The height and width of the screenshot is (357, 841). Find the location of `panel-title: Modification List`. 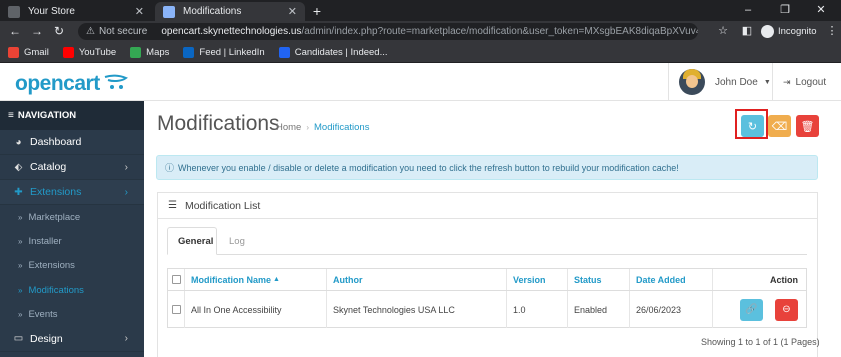

panel-title: Modification List is located at coordinates (222, 205).